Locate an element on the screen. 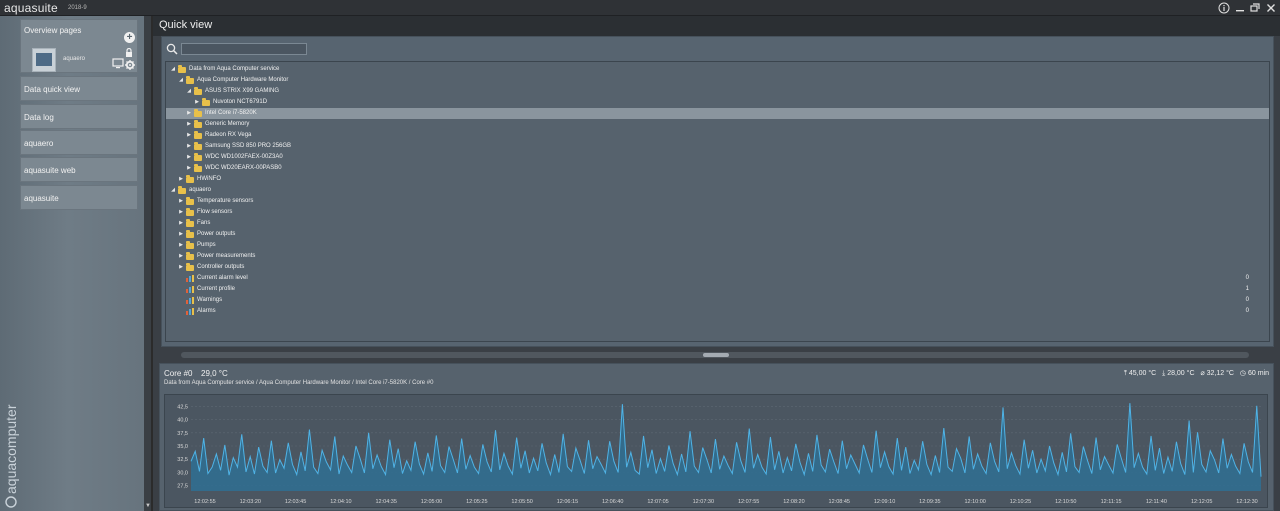 This screenshot has height=511, width=1280. info-icon is located at coordinates (1224, 8).